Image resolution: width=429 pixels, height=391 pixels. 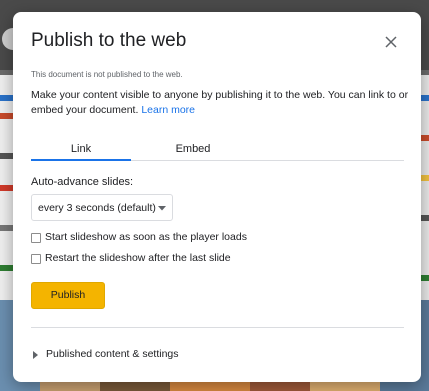 What do you see at coordinates (7, 187) in the screenshot?
I see `background-left-strip` at bounding box center [7, 187].